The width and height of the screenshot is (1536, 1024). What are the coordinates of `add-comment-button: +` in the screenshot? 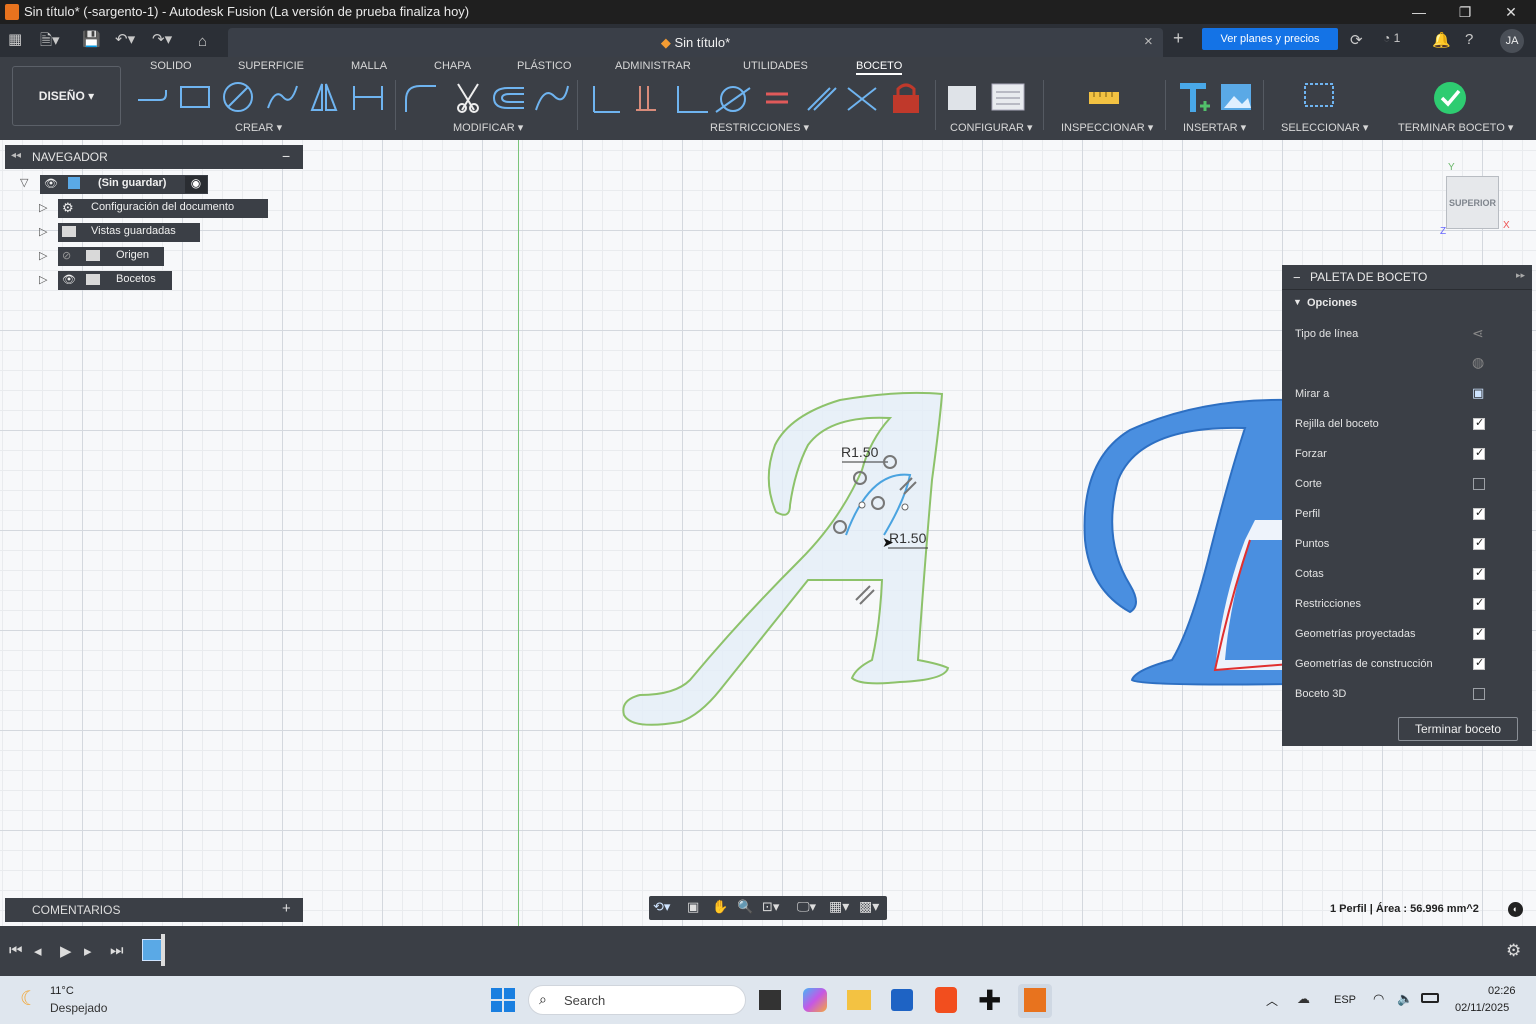 It's located at (286, 908).